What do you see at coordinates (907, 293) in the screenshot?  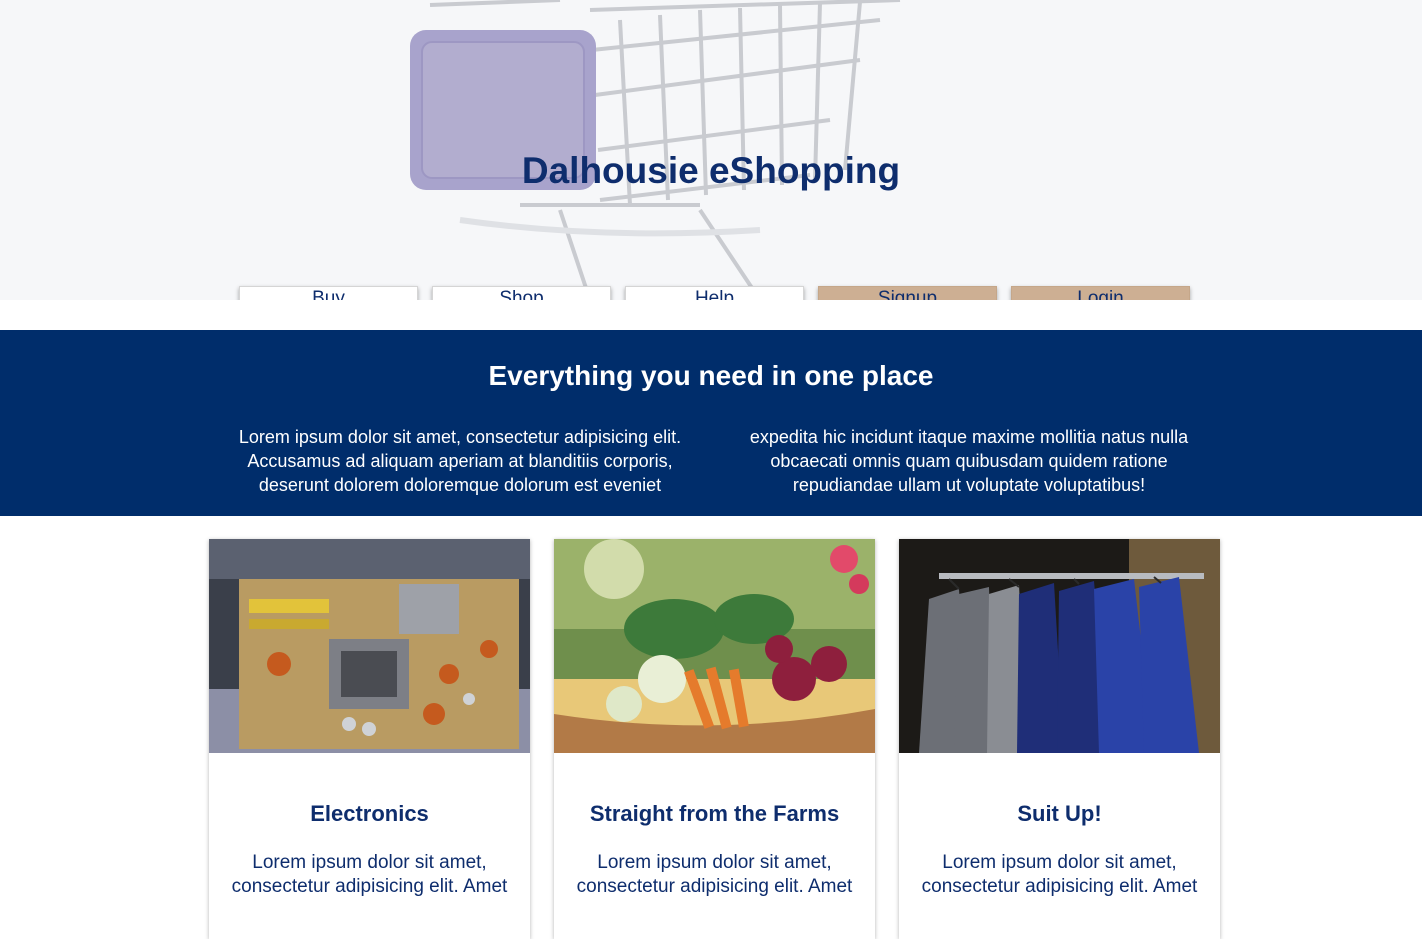 I see `nav-signup-button: Signup` at bounding box center [907, 293].